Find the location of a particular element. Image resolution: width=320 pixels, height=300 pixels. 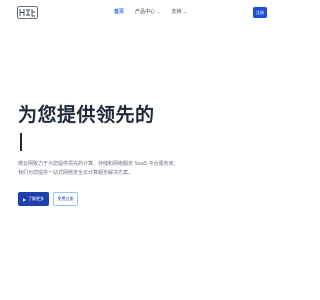

site-header: 首页 产品中心 ⌄ 支持 ⌄ 注册 is located at coordinates (150, 13).